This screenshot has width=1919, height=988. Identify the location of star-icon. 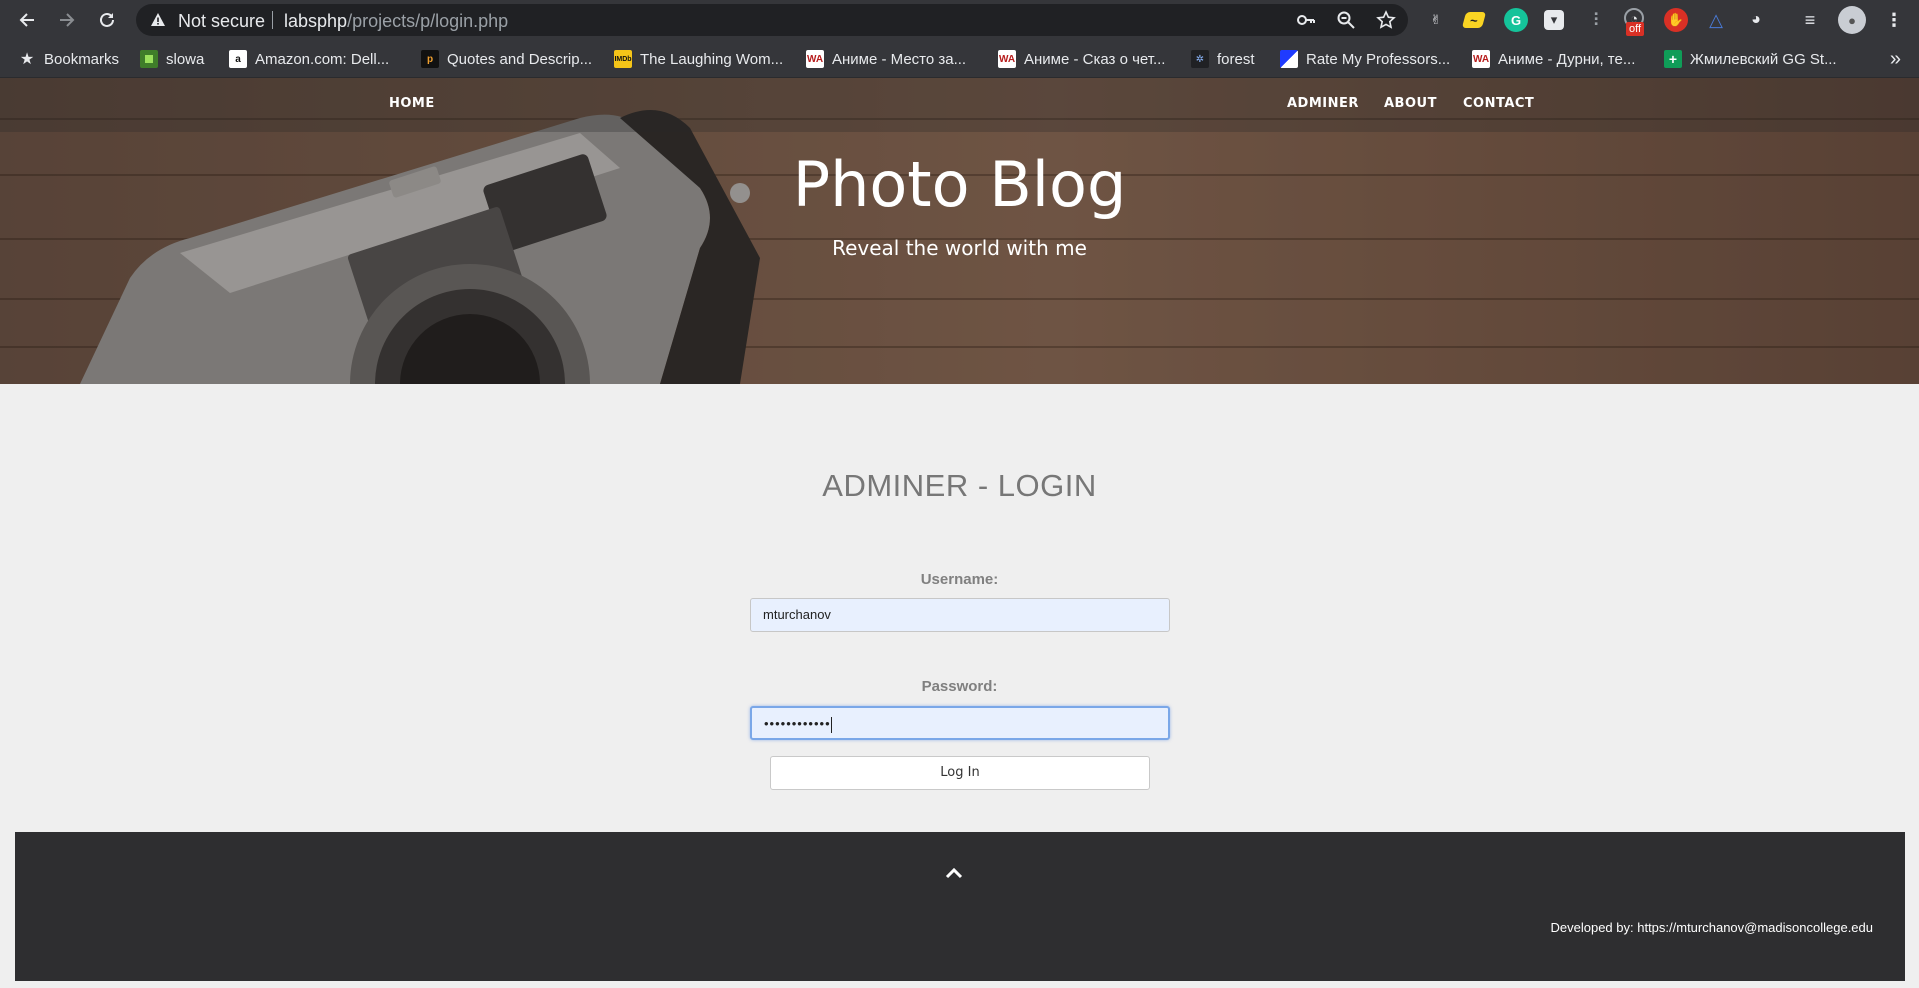
(1386, 20).